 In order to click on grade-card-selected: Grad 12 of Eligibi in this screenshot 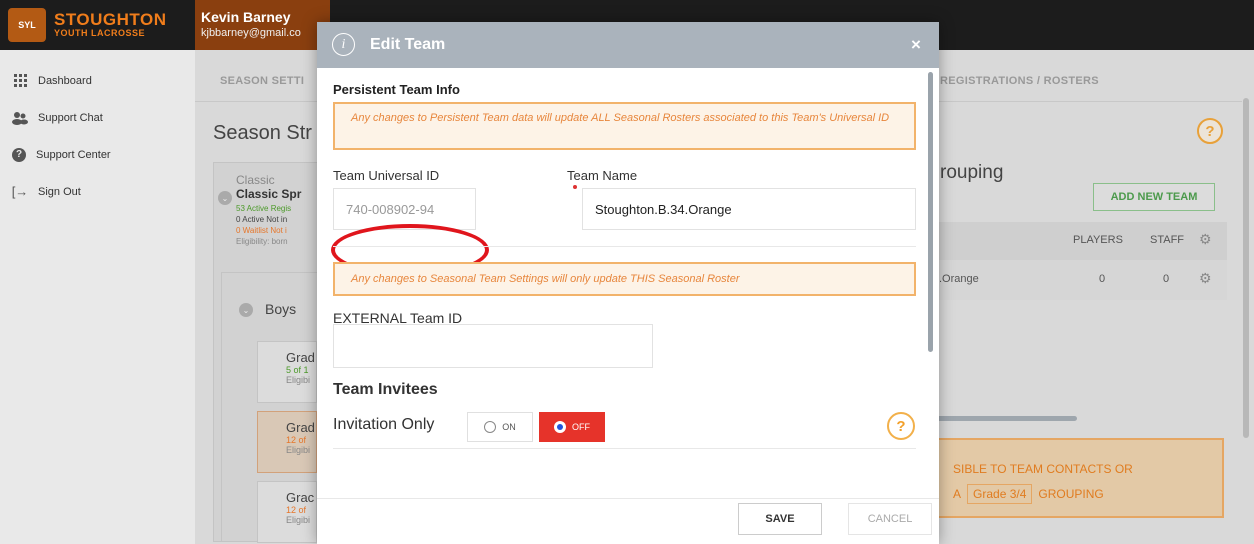, I will do `click(287, 442)`.